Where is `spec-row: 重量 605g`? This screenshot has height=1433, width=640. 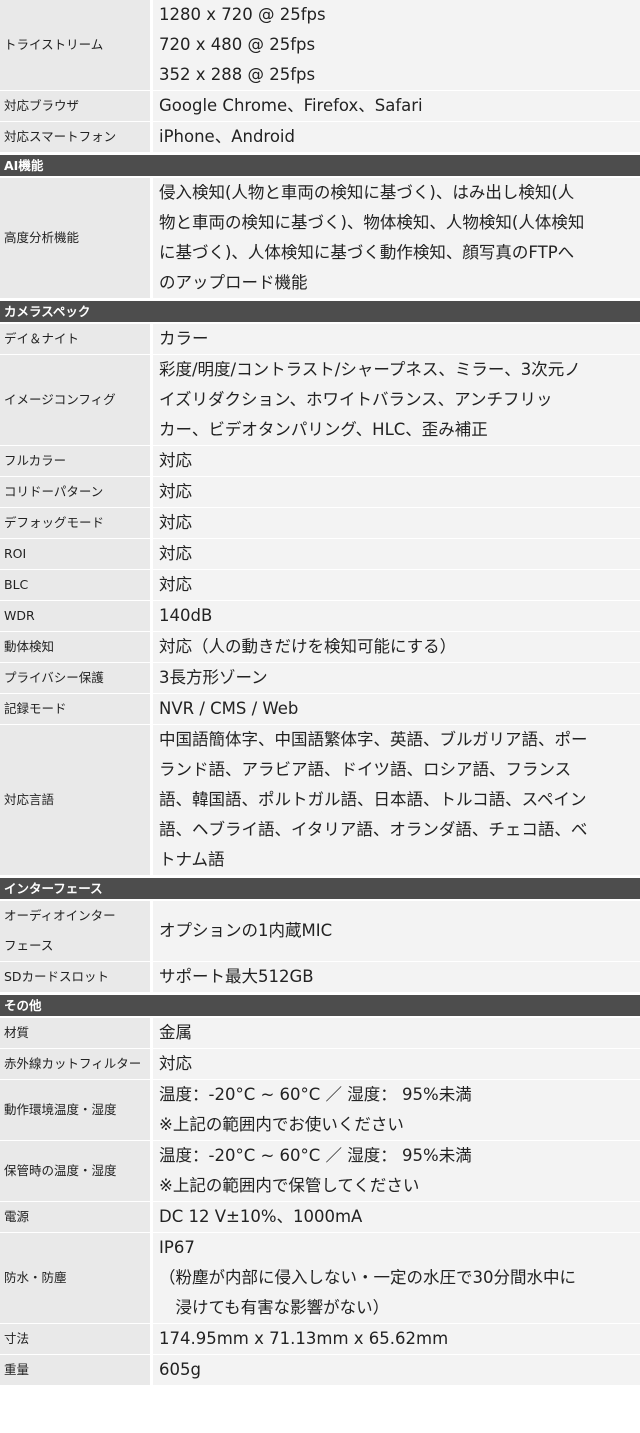 spec-row: 重量 605g is located at coordinates (320, 1370).